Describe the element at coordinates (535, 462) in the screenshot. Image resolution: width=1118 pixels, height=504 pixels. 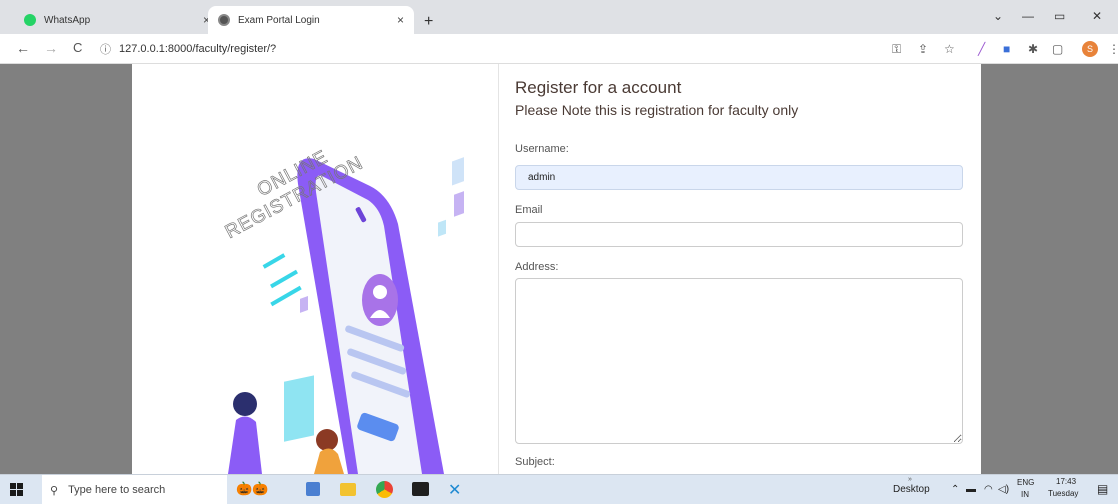
I see `subject-label: Subject:` at that location.